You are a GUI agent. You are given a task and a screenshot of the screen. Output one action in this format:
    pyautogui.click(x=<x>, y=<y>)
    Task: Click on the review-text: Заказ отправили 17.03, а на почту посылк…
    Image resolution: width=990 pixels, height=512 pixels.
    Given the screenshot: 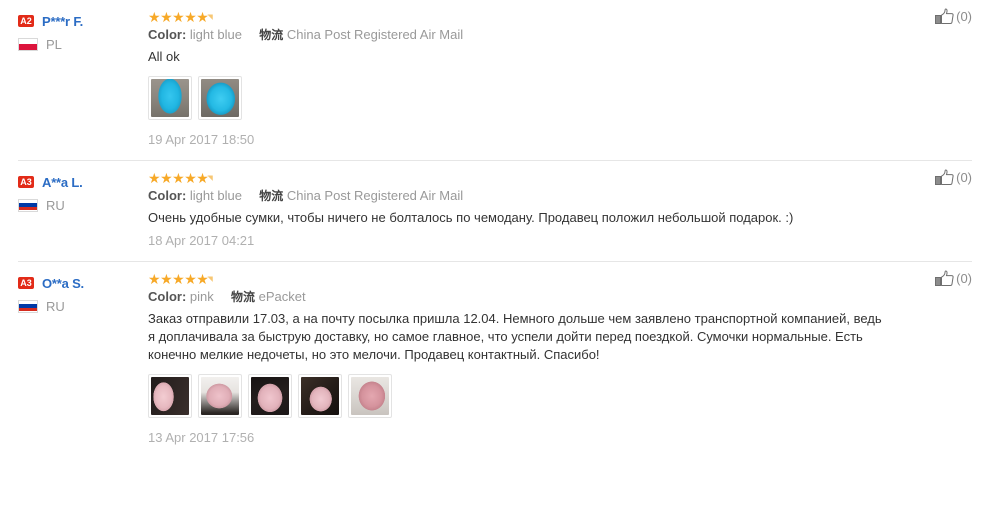 What is the action you would take?
    pyautogui.click(x=515, y=336)
    